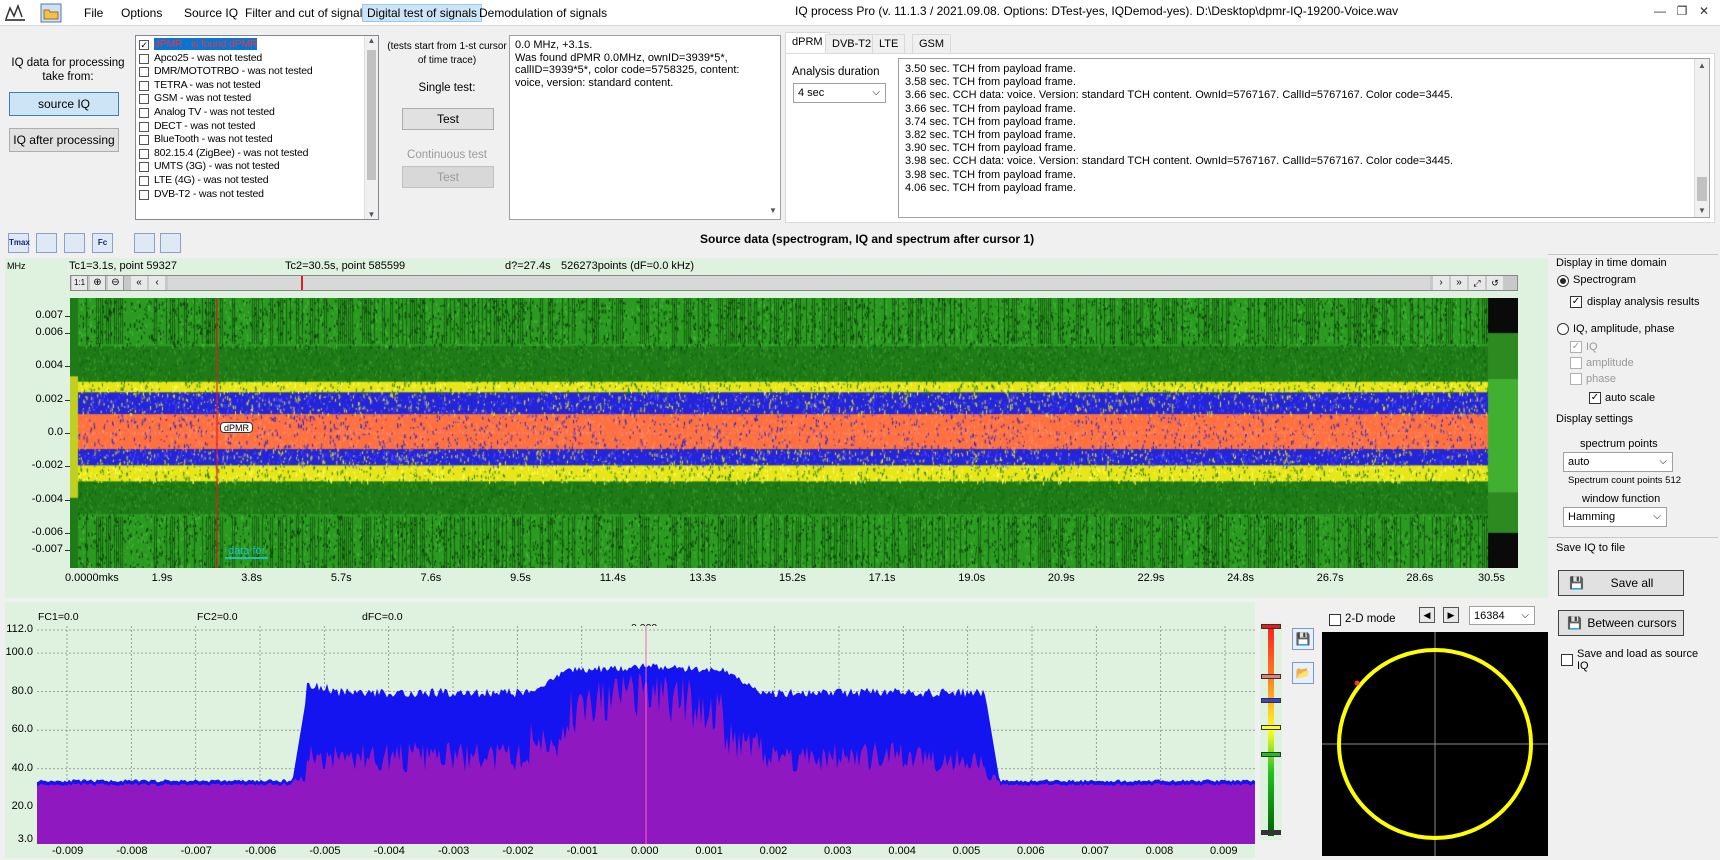 The width and height of the screenshot is (1720, 860). Describe the element at coordinates (257, 195) in the screenshot. I see `signal-list-item: DVB-T2 - was not tested` at that location.